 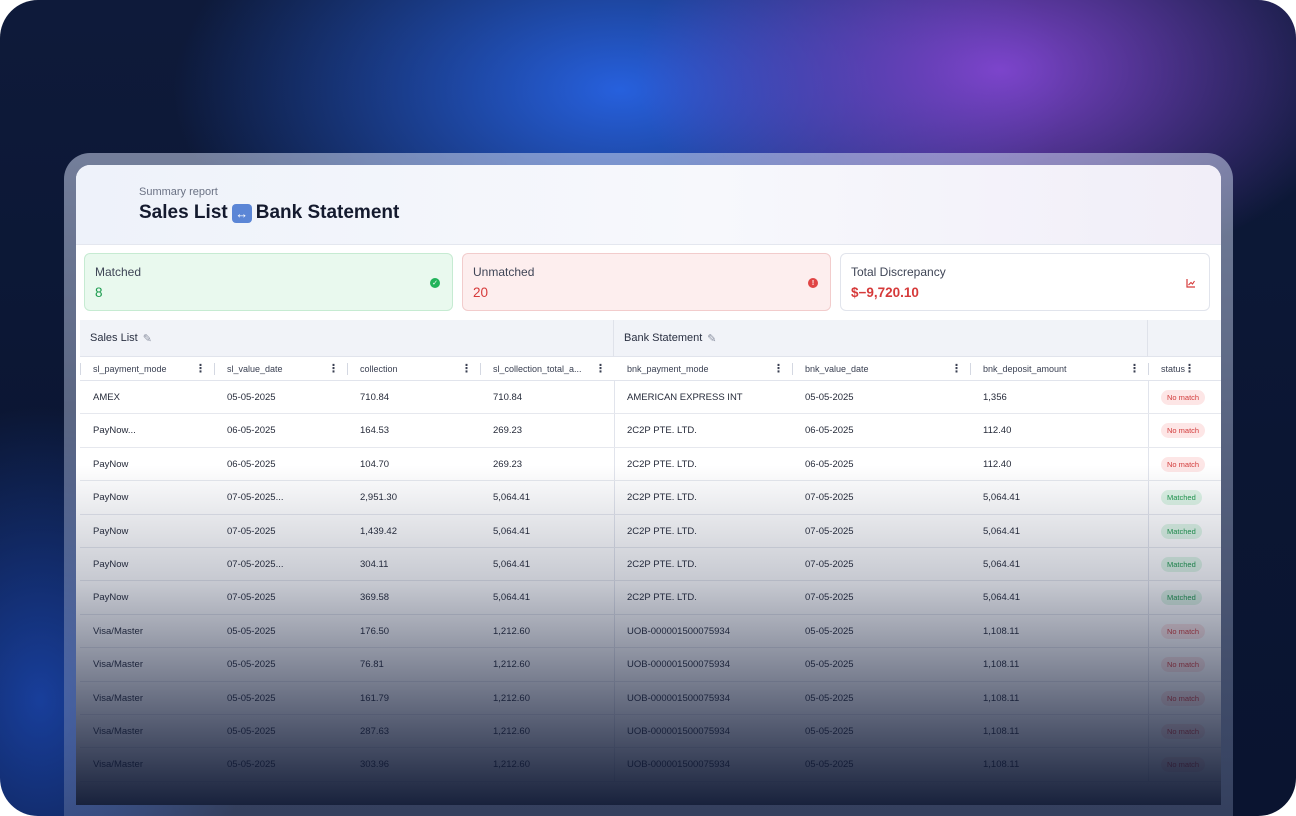 I want to click on cell-c3: 710.84, so click(x=375, y=397).